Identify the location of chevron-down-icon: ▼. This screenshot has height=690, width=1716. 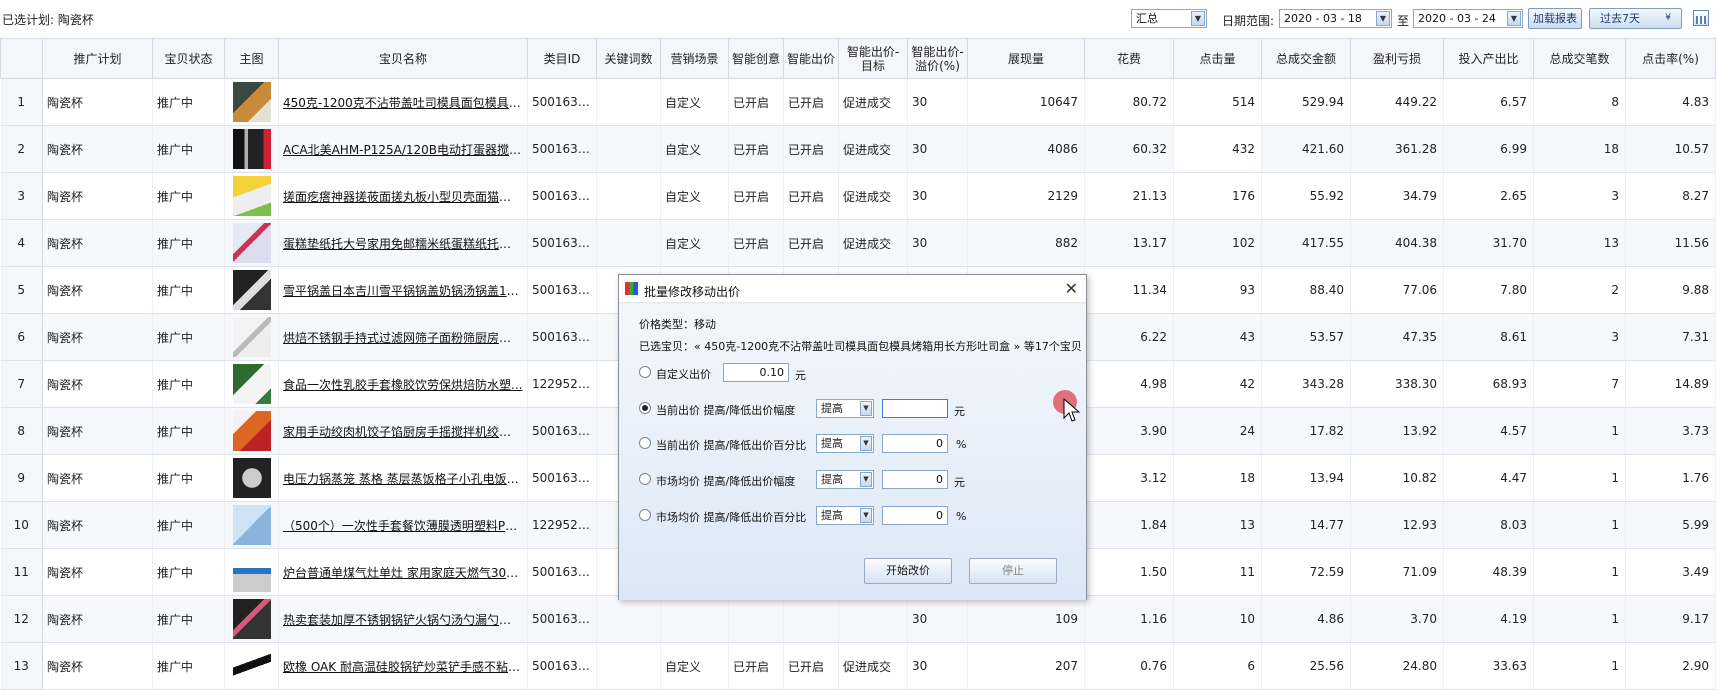
(866, 408).